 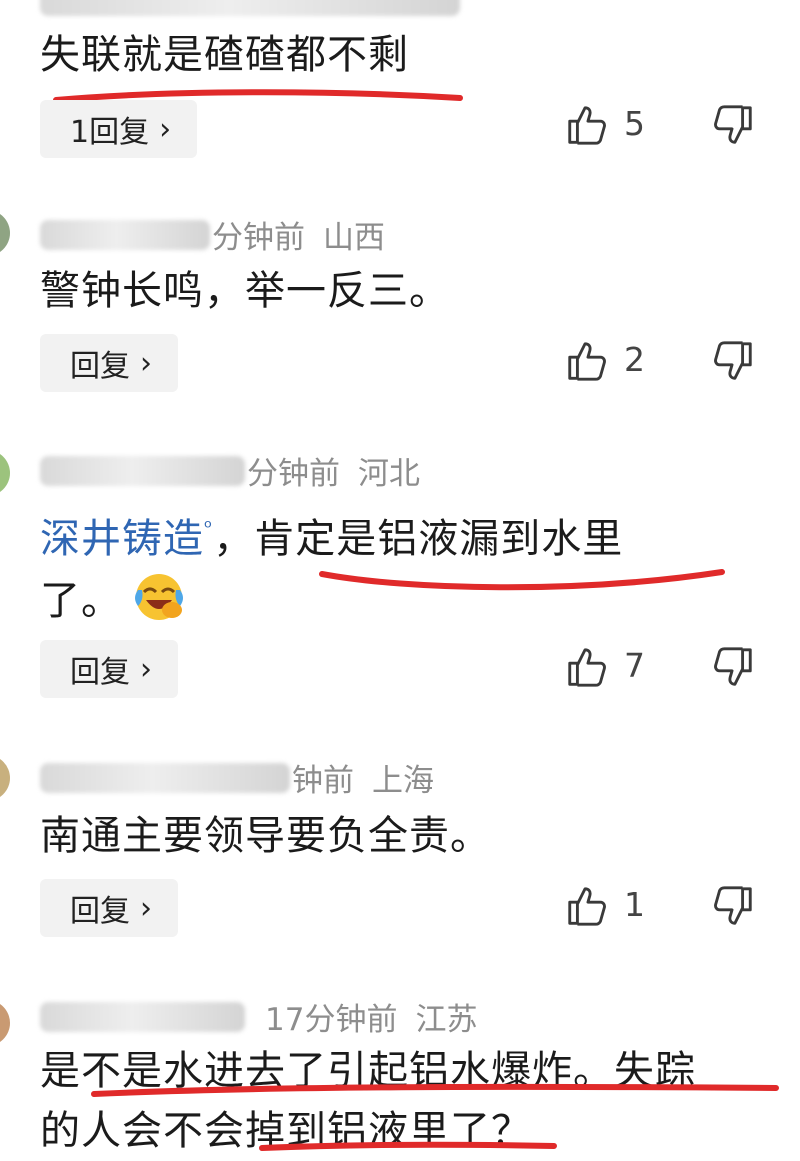 I want to click on comment-text: 警钟长鸣，举一反三。, so click(x=245, y=291).